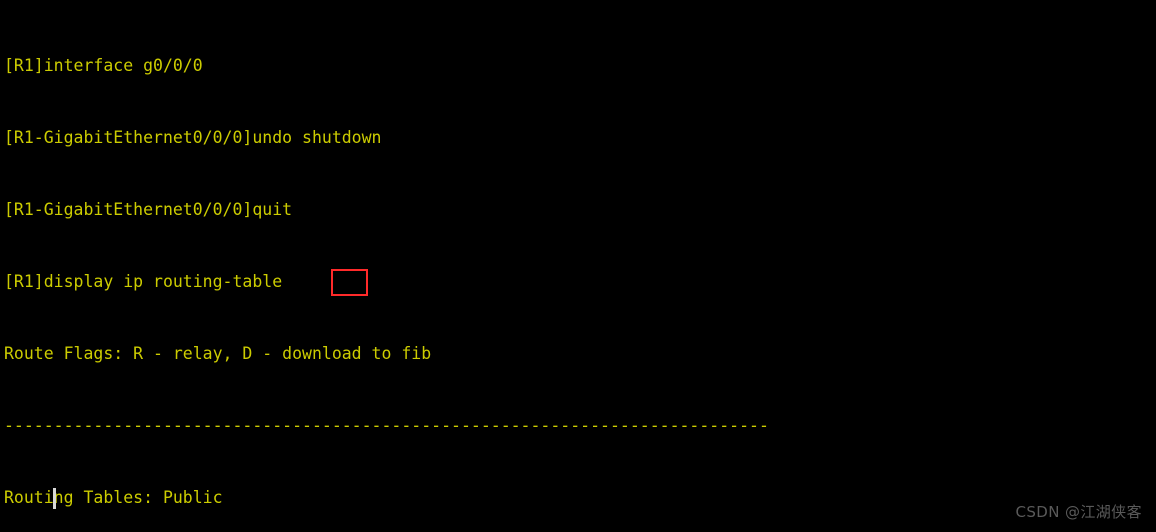  Describe the element at coordinates (103, 65) in the screenshot. I see `terminal-line: [R1]interface g0/0/0` at that location.